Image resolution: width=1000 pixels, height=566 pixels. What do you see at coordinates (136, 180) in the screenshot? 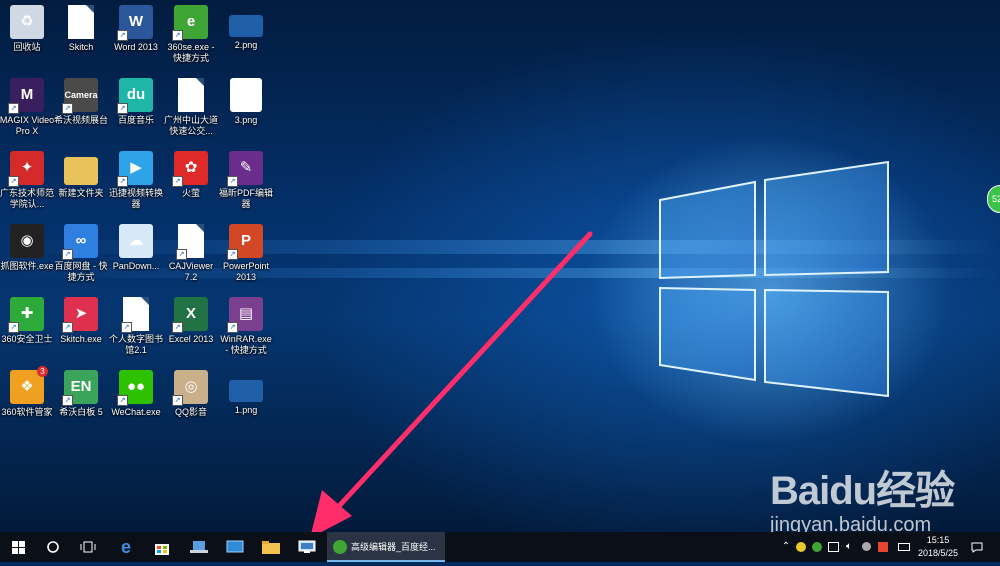
I see `desktop-icon: ▶ ↗ 迅捷视频转换器` at bounding box center [136, 180].